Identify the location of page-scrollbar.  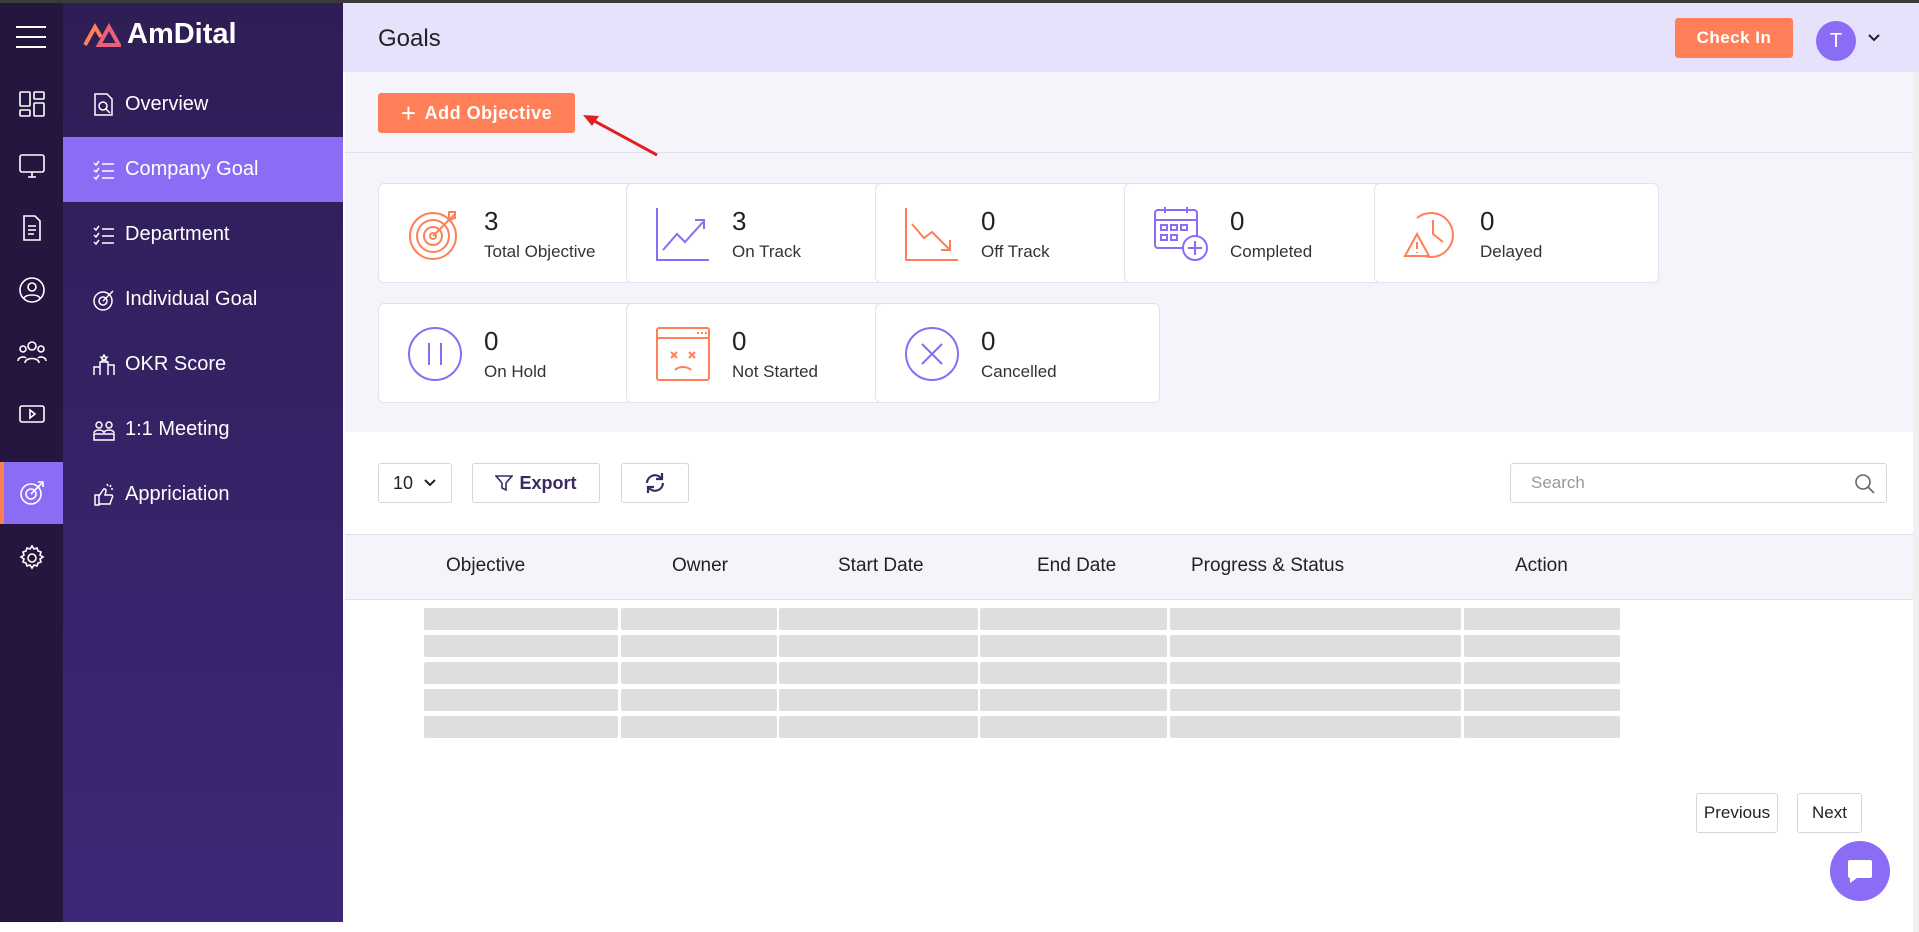
(1916, 502).